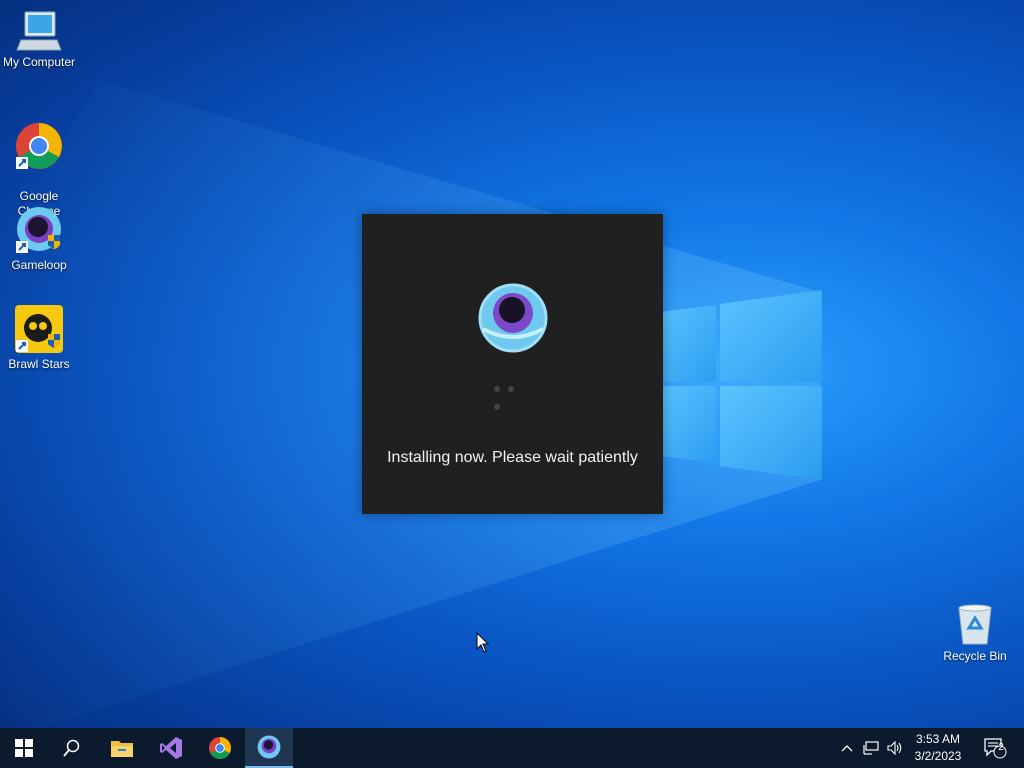 The image size is (1024, 768). I want to click on gameloop-button, so click(269, 748).